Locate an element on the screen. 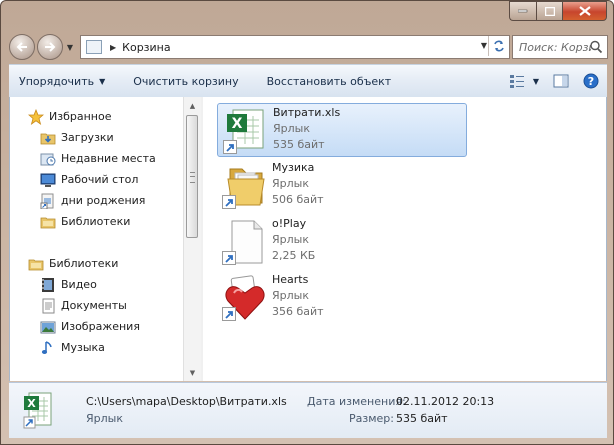 Image resolution: width=614 pixels, height=445 pixels. file-size: 535 байт is located at coordinates (299, 144).